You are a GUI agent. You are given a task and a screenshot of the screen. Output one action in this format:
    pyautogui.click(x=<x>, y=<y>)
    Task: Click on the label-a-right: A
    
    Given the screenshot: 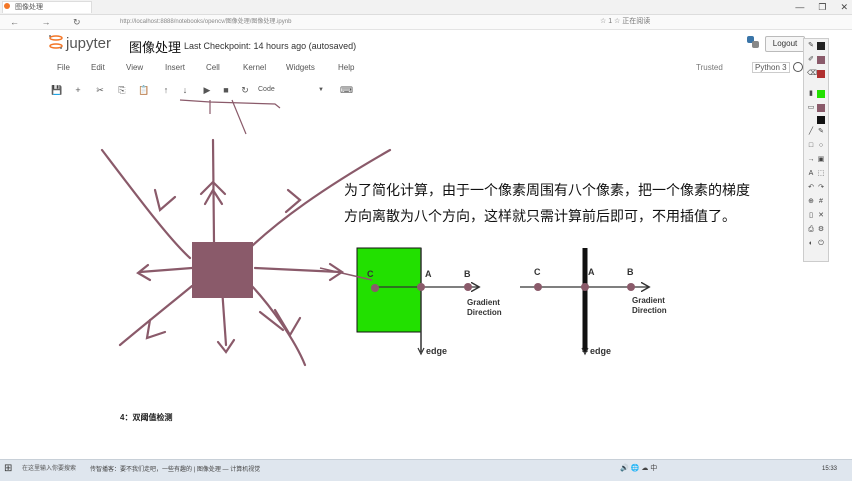 What is the action you would take?
    pyautogui.click(x=591, y=272)
    